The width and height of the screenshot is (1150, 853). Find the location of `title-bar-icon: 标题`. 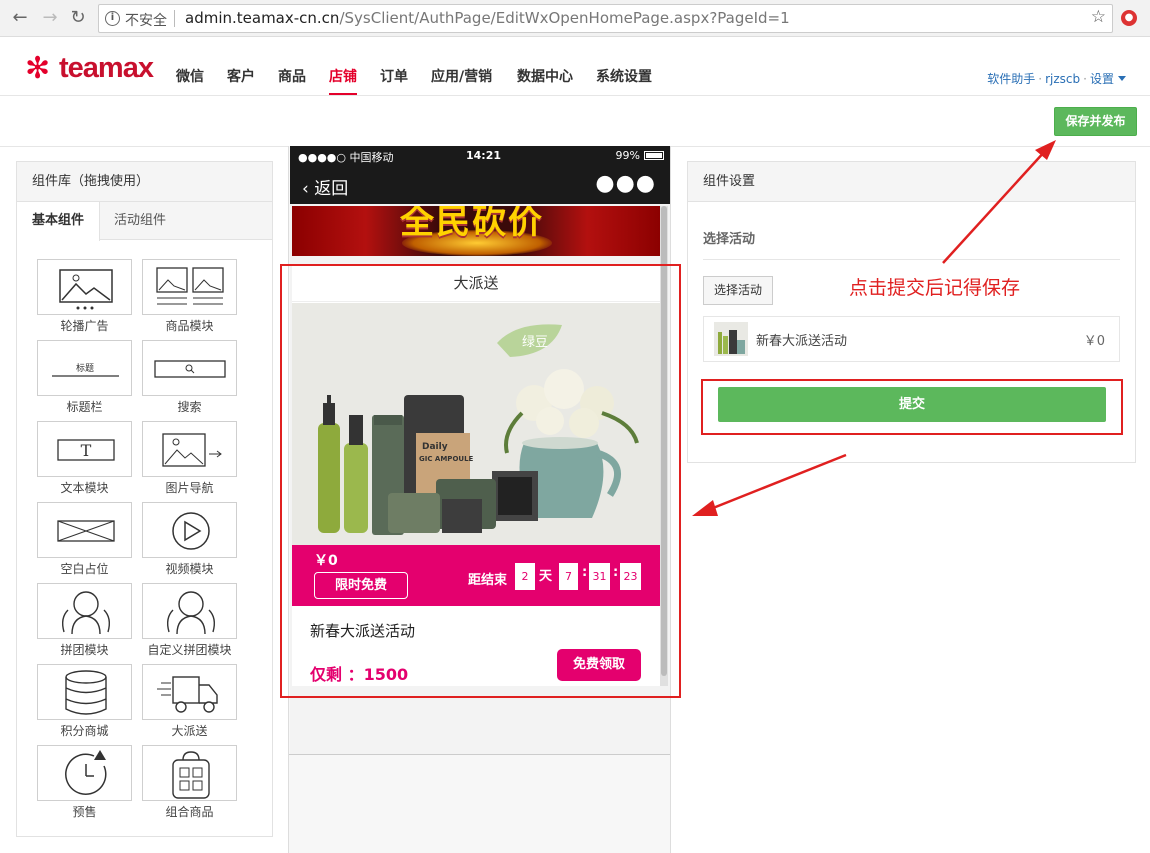

title-bar-icon: 标题 is located at coordinates (85, 369).